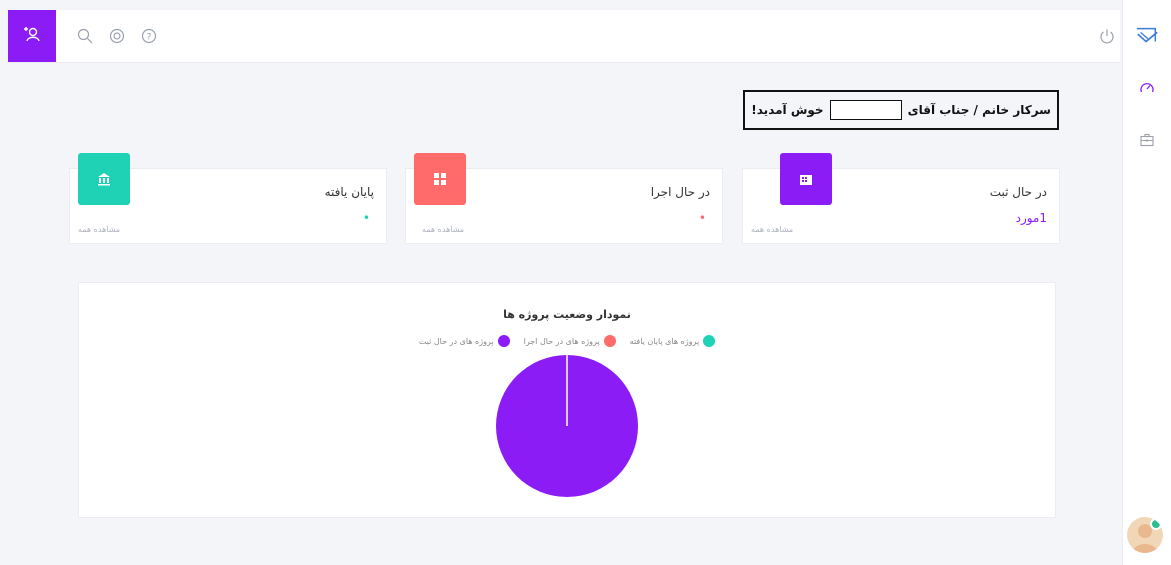 Image resolution: width=1171 pixels, height=565 pixels. I want to click on card-title: در حال ثبت, so click(1018, 192).